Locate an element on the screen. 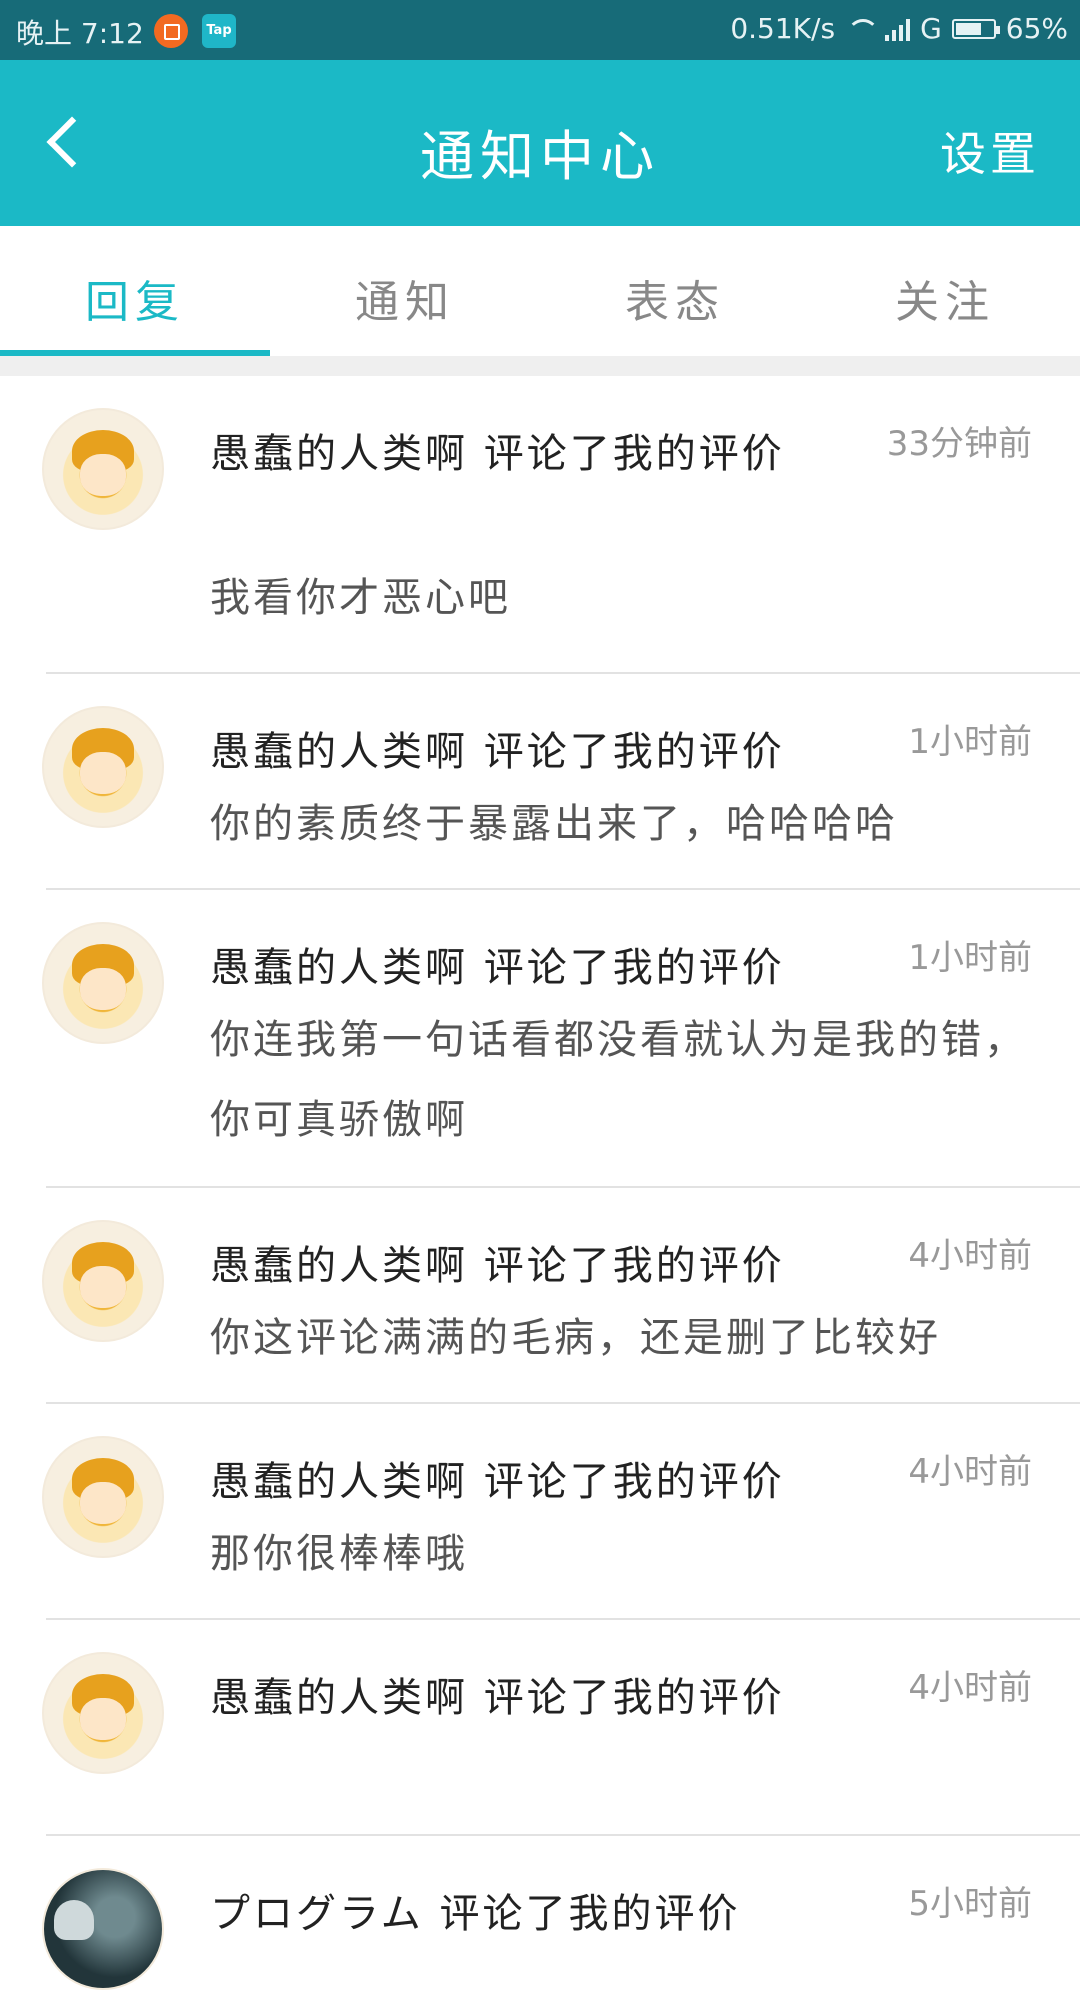  status-indicators: 0.51K/s G 65% is located at coordinates (899, 28).